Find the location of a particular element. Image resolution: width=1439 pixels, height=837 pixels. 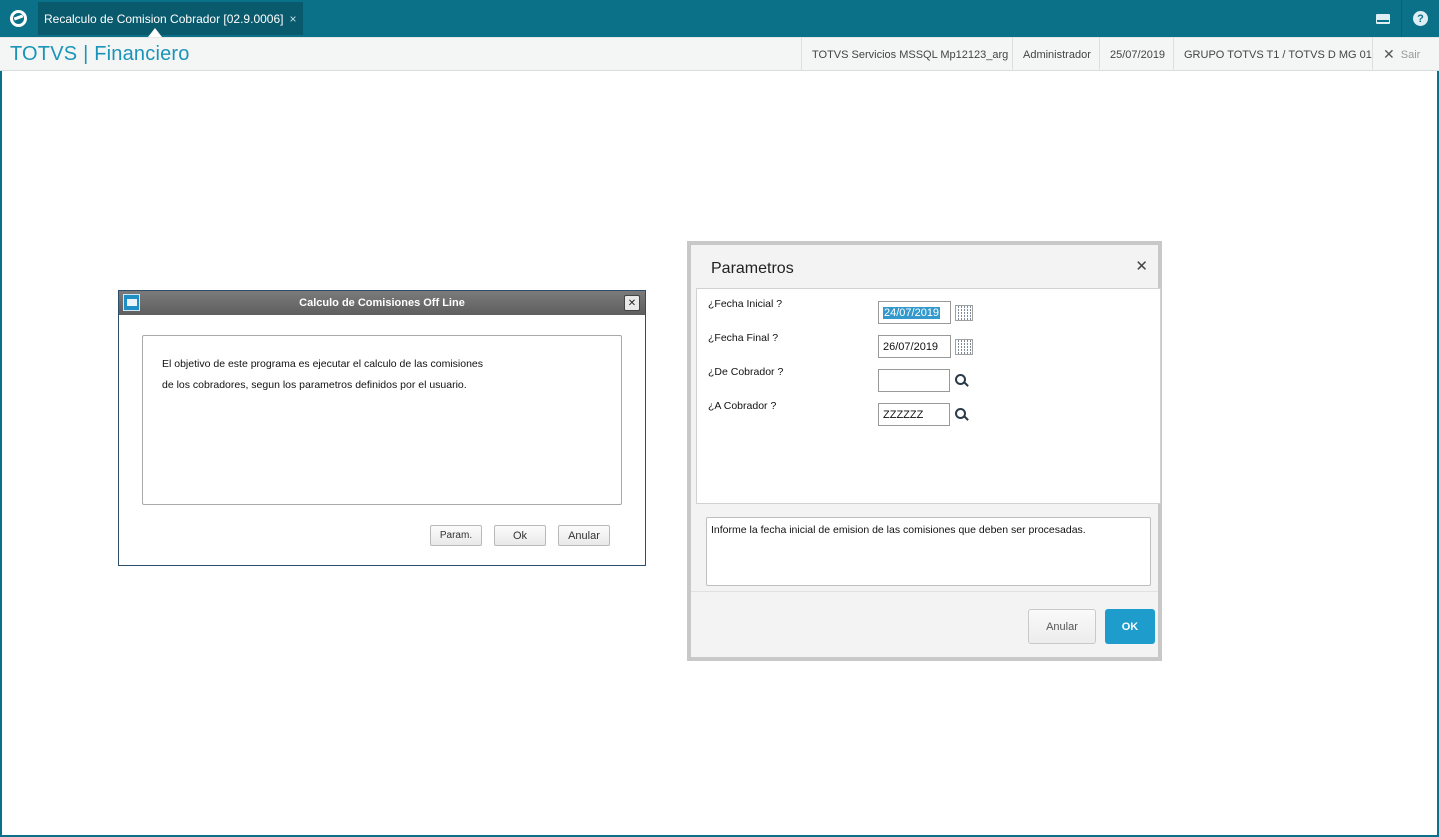

help-icon: ? is located at coordinates (1420, 18).